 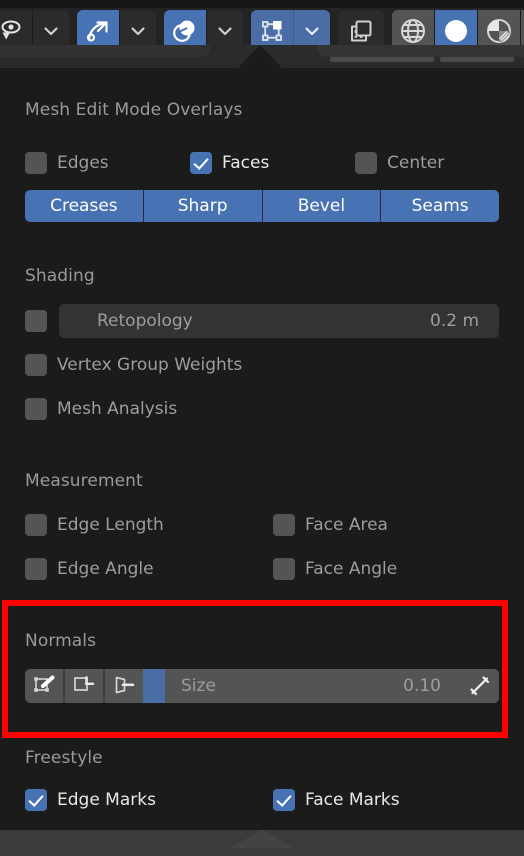 What do you see at coordinates (150, 365) in the screenshot?
I see `checkbox-label-vertex-group-weights: Vertex Group Weights` at bounding box center [150, 365].